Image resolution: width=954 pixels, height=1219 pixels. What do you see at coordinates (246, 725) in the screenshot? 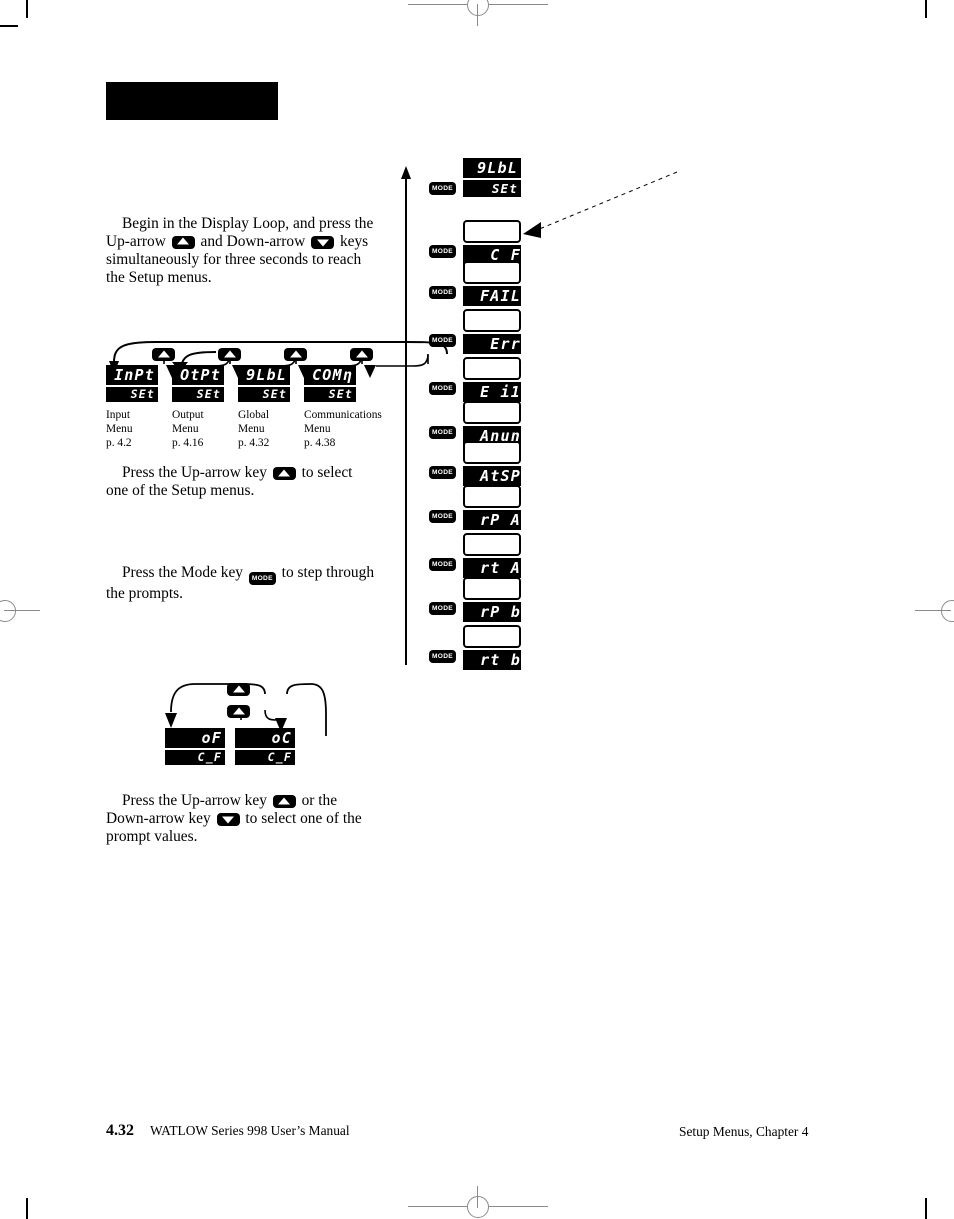
I see `prompt-value-diagram: oF C_F oC C_F` at bounding box center [246, 725].